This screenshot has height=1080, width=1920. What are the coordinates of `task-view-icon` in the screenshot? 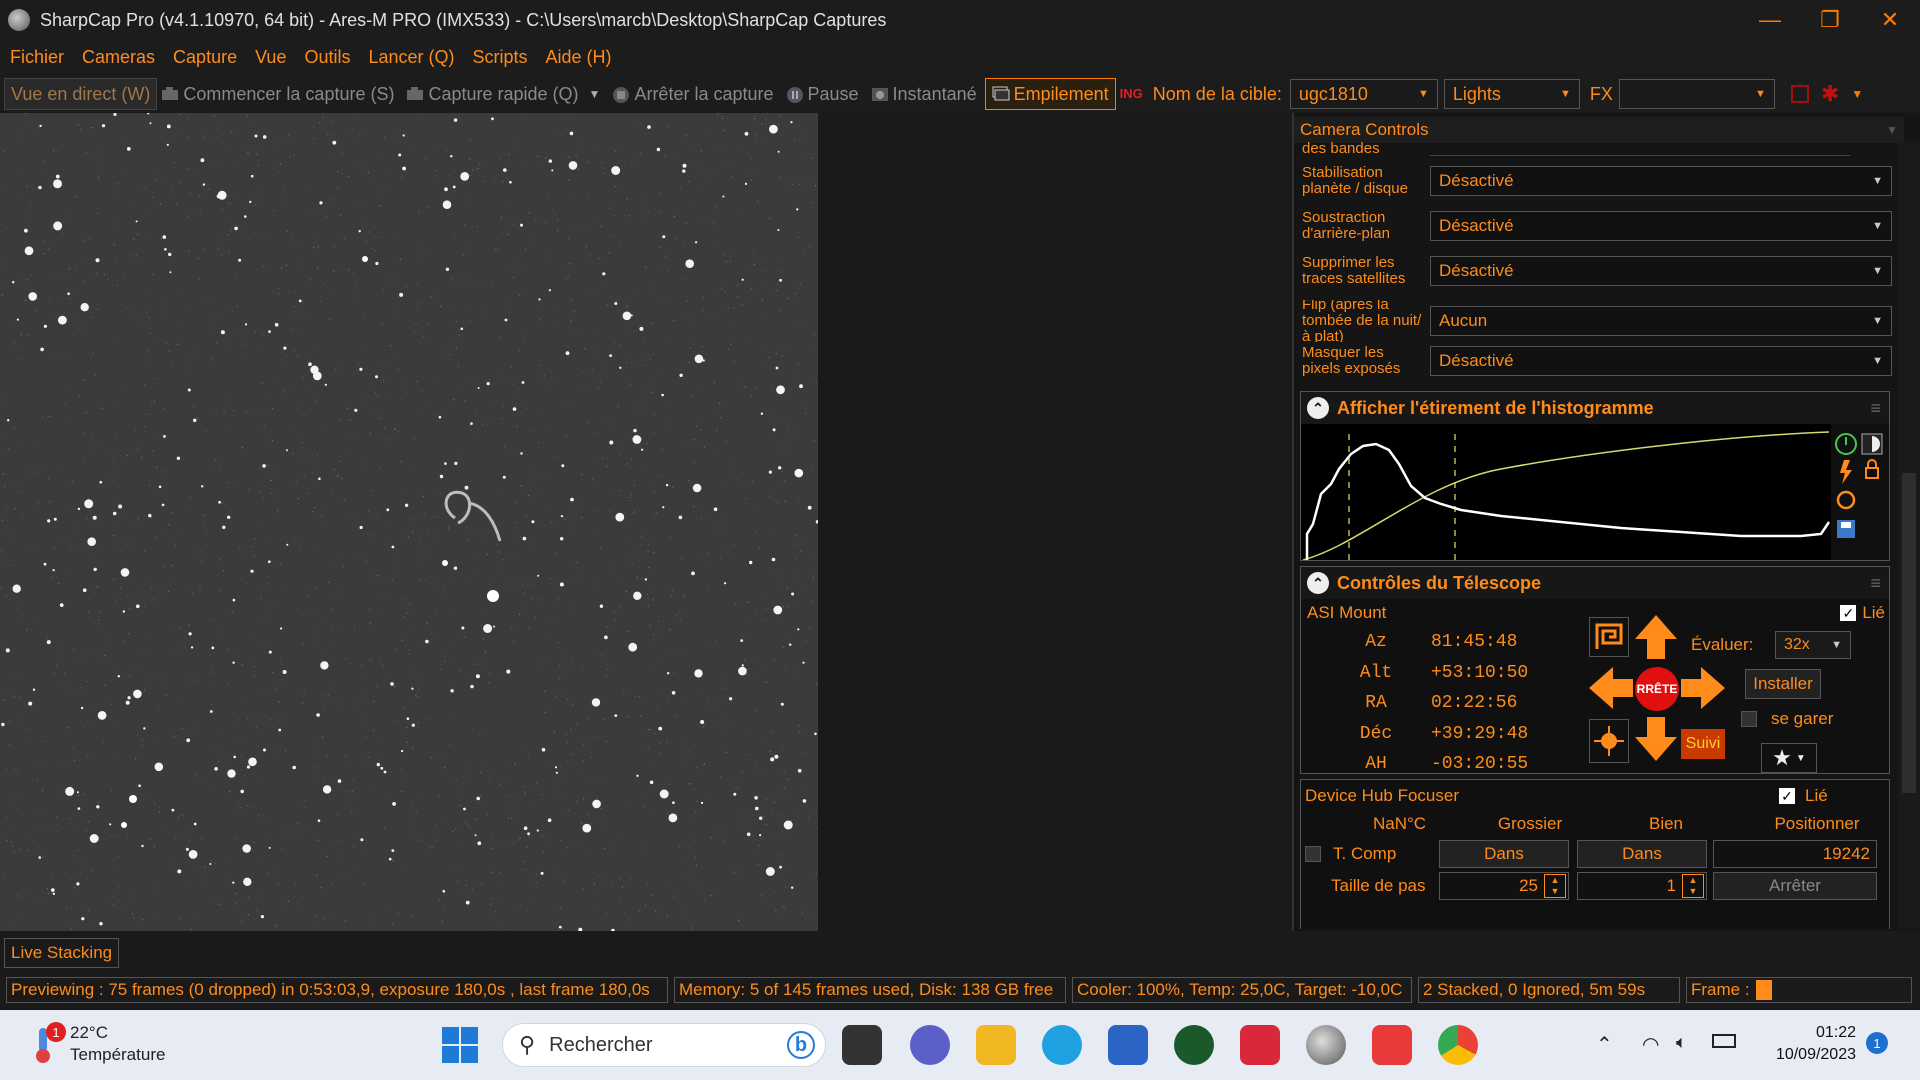 It's located at (862, 1045).